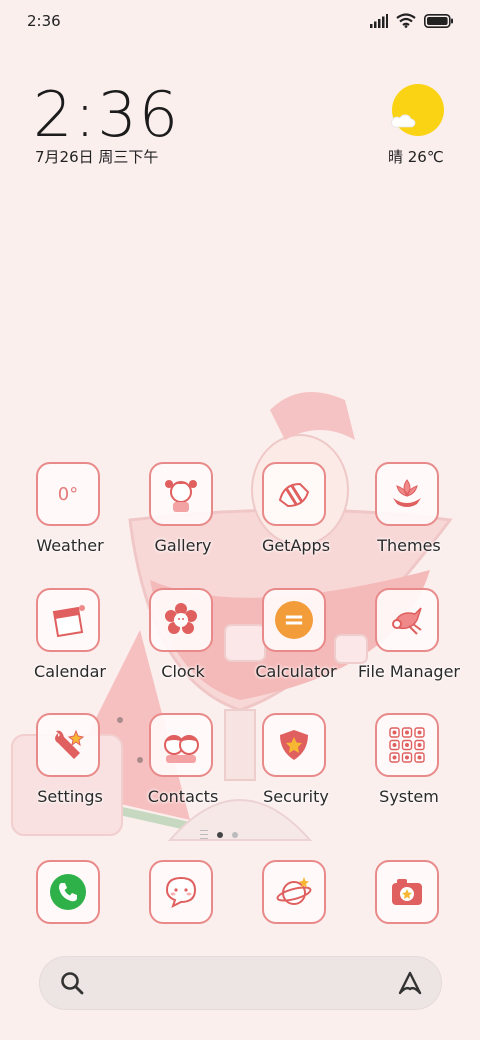 This screenshot has width=480, height=1040. What do you see at coordinates (181, 745) in the screenshot?
I see `contacts-icon` at bounding box center [181, 745].